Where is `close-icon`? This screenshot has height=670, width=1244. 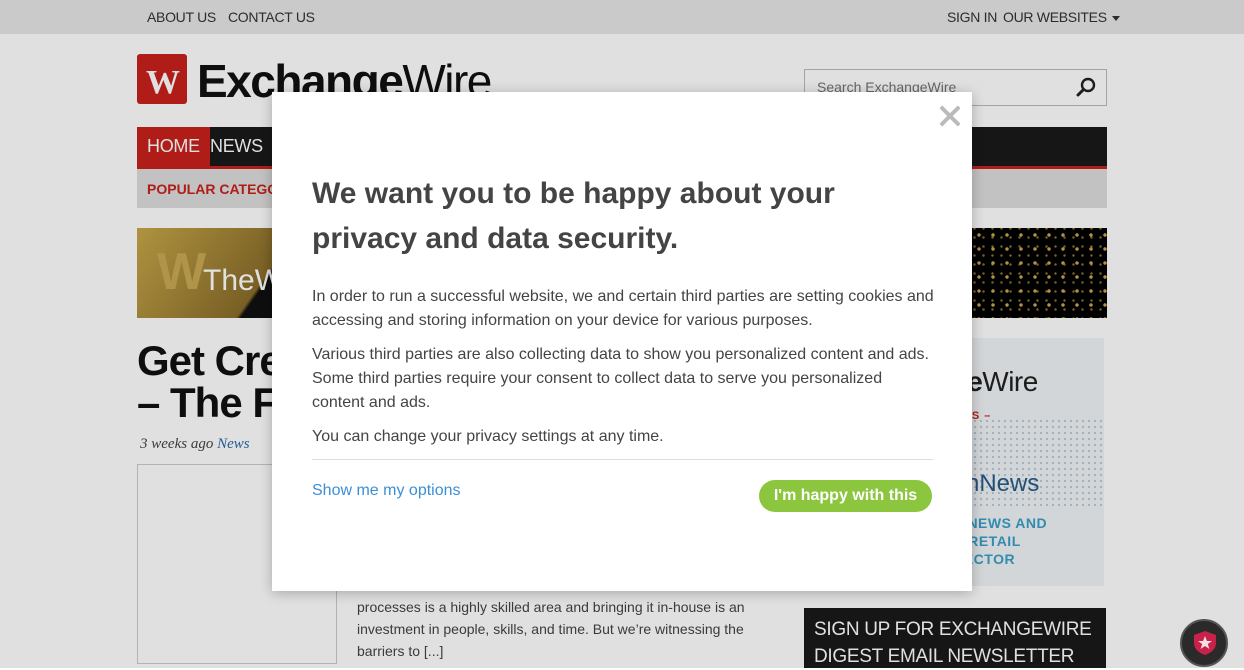 close-icon is located at coordinates (949, 116).